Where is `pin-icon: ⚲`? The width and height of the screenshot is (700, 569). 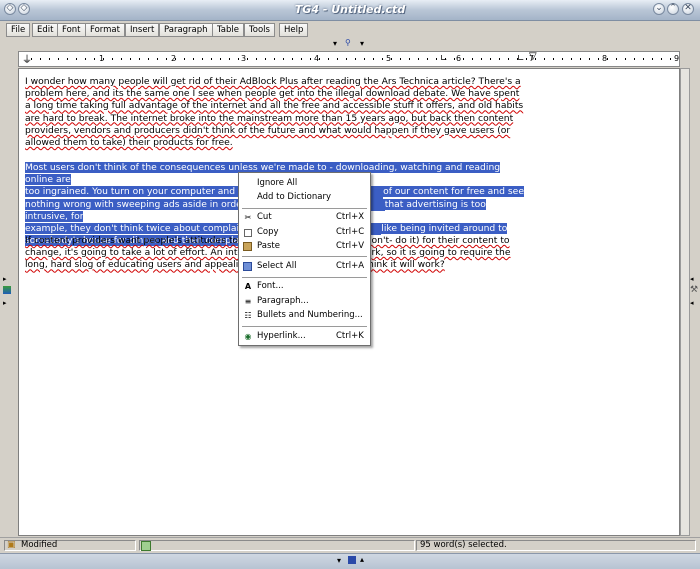 pin-icon: ⚲ is located at coordinates (348, 42).